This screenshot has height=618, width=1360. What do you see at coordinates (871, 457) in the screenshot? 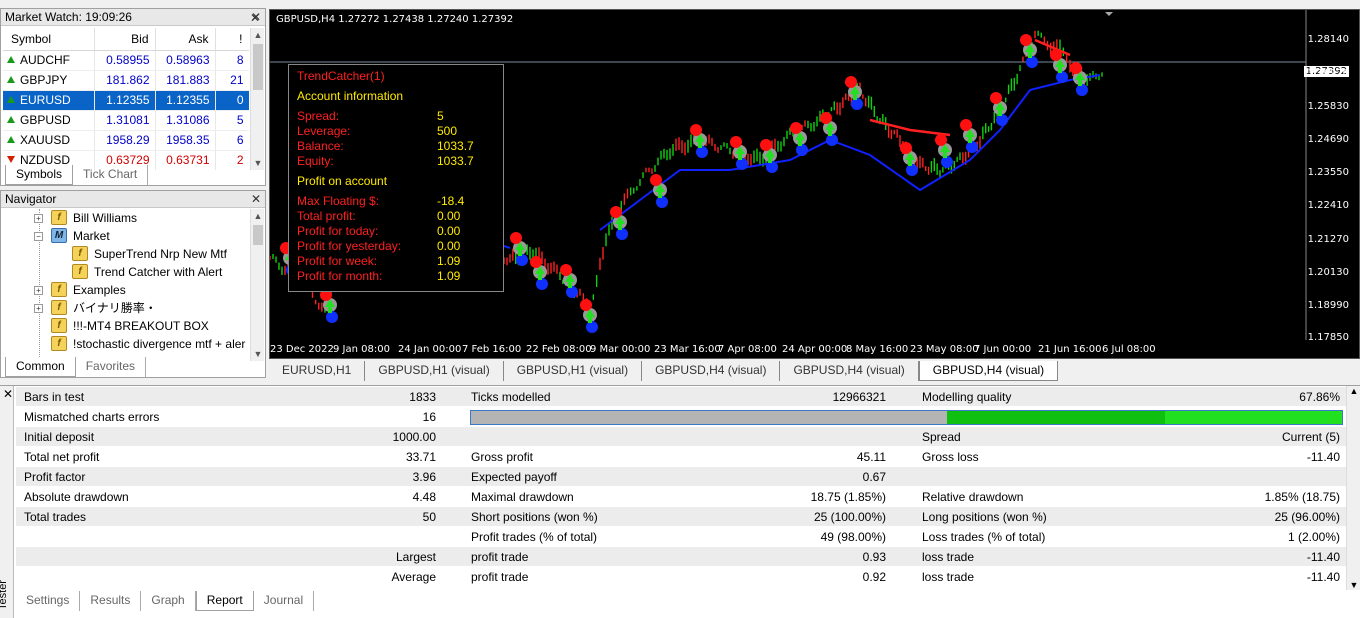
I see `value: 45.11` at bounding box center [871, 457].